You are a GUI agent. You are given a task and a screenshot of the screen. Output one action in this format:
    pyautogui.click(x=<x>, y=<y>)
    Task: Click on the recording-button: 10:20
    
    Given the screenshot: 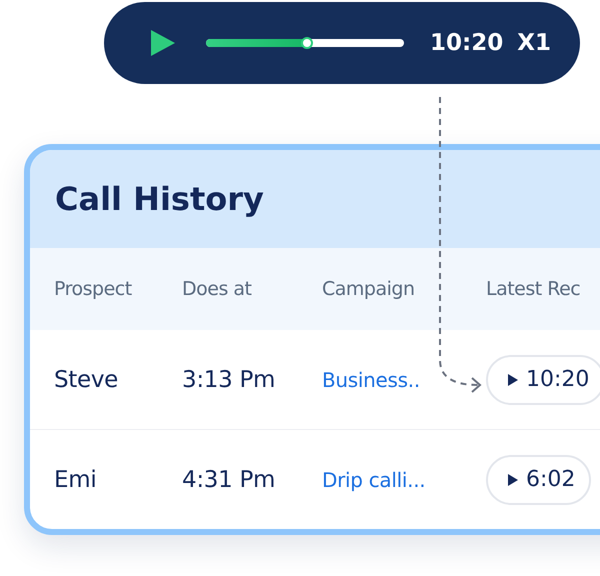 What is the action you would take?
    pyautogui.click(x=543, y=379)
    